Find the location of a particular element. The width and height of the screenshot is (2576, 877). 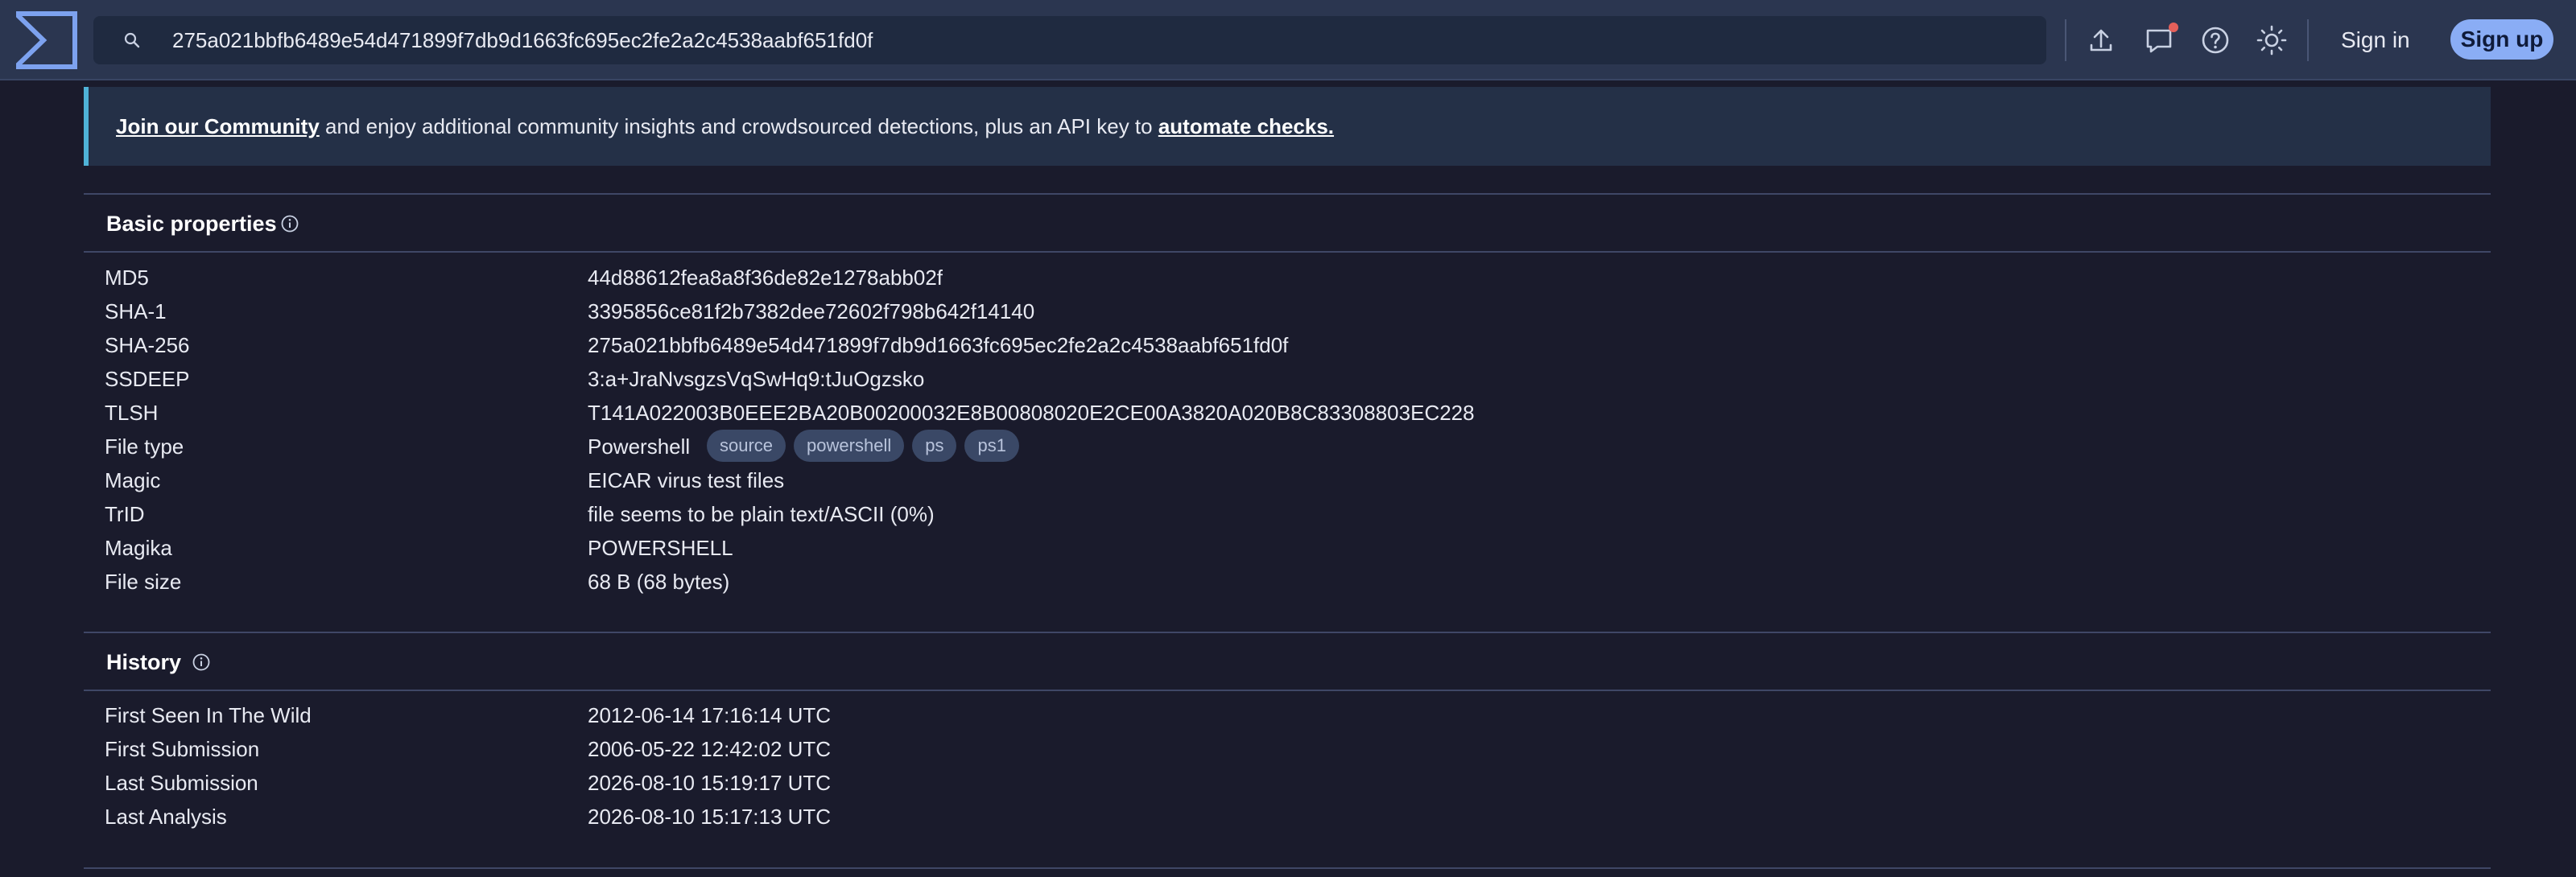

history-value: 2026-08-10 15:17:13 UTC is located at coordinates (710, 817).